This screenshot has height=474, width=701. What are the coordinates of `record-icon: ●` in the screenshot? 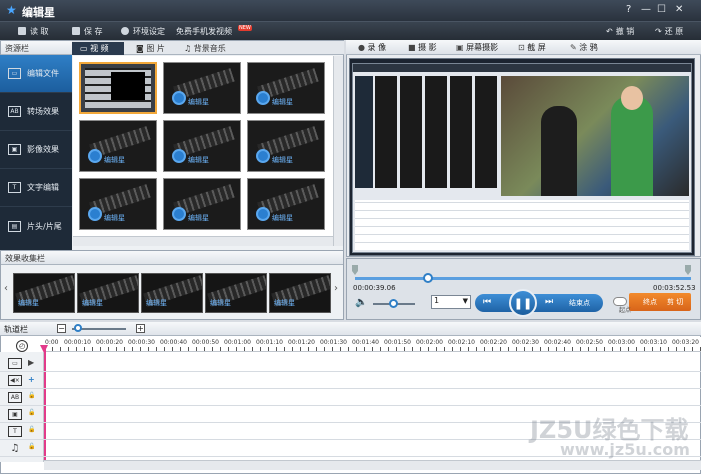 It's located at (363, 47).